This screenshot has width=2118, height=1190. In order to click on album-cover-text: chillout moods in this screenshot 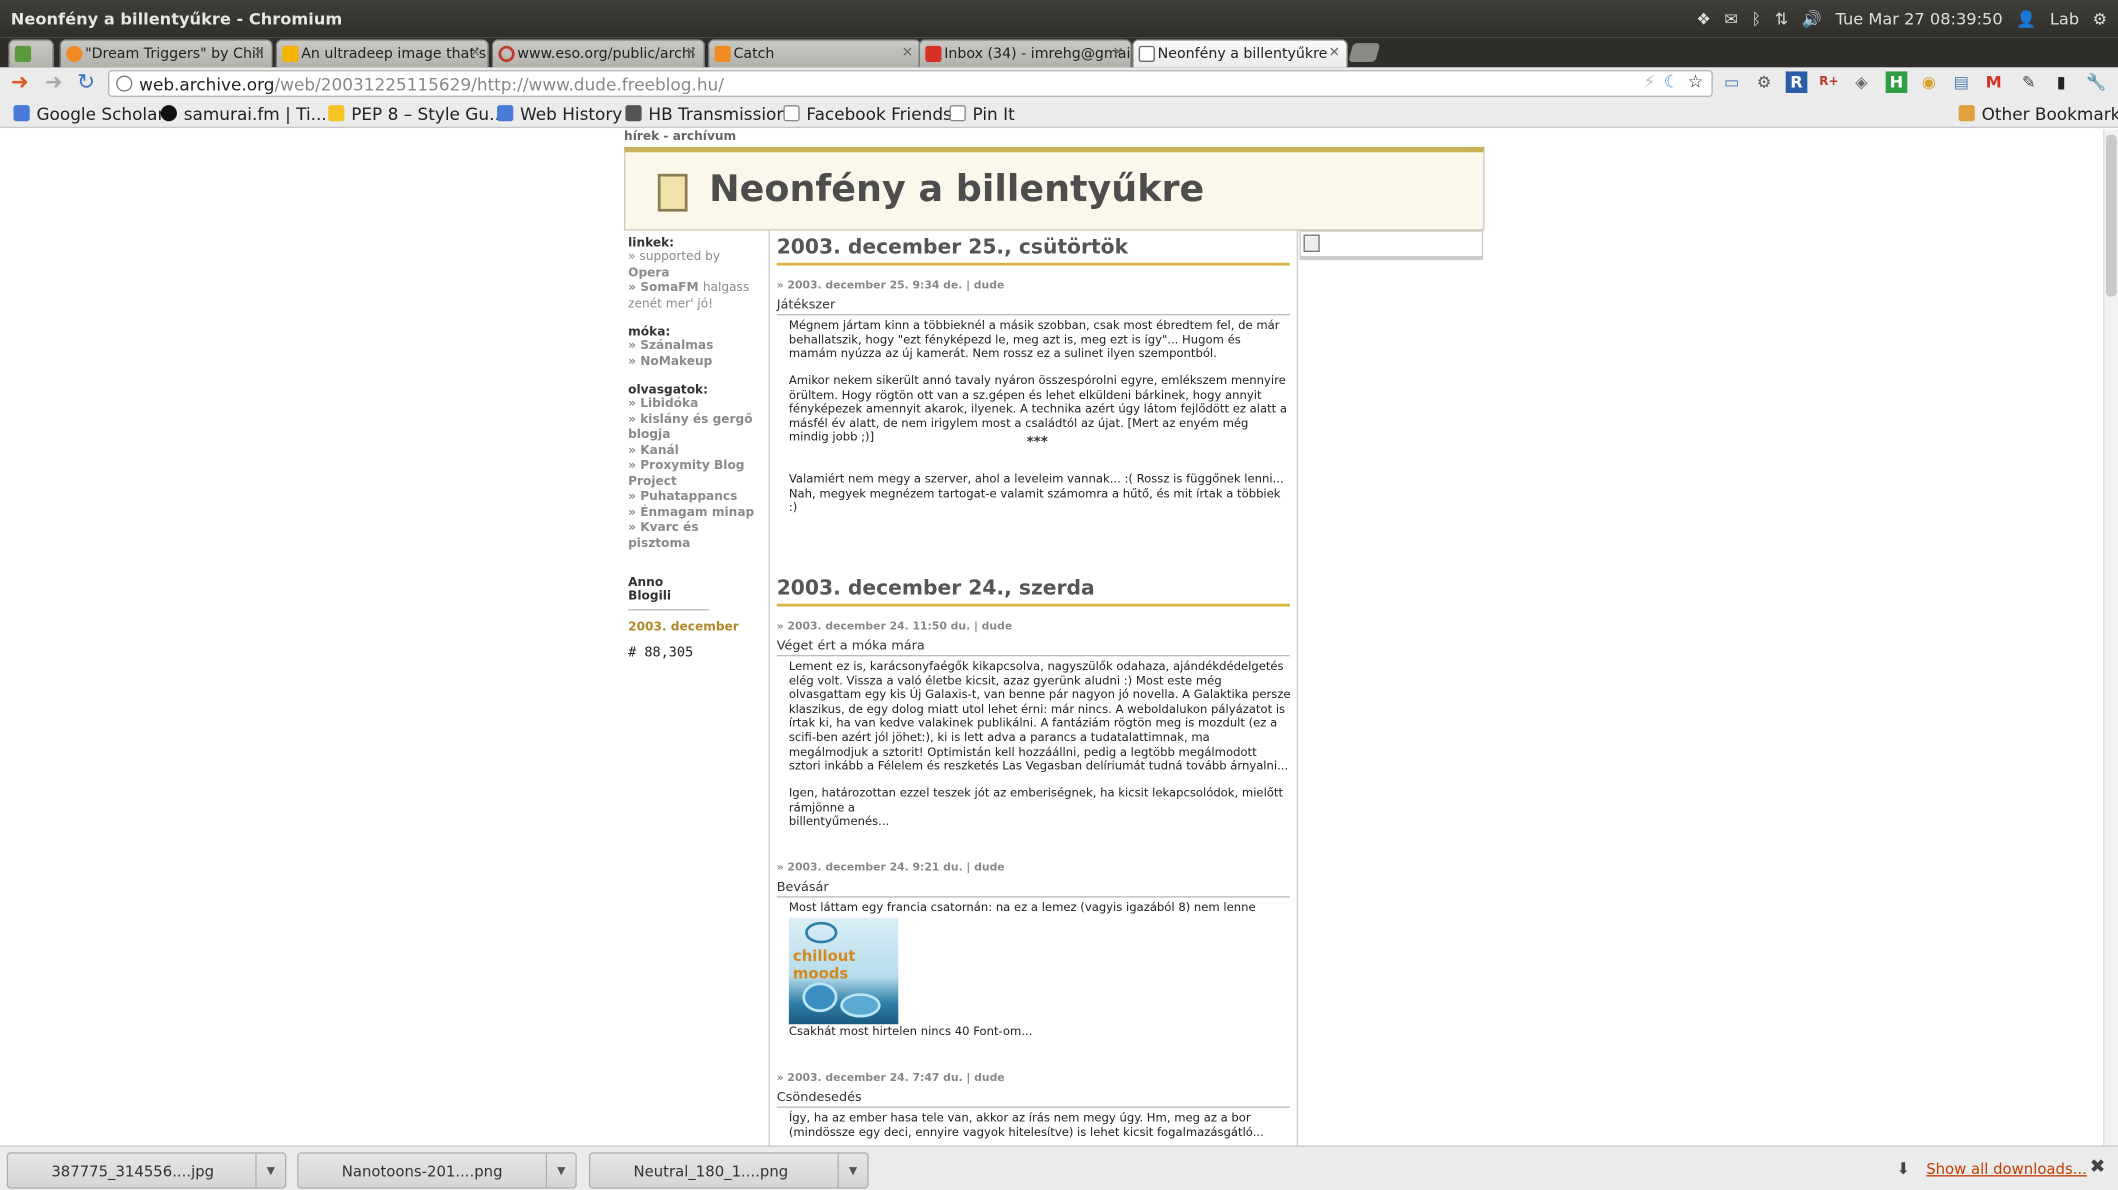, I will do `click(824, 965)`.